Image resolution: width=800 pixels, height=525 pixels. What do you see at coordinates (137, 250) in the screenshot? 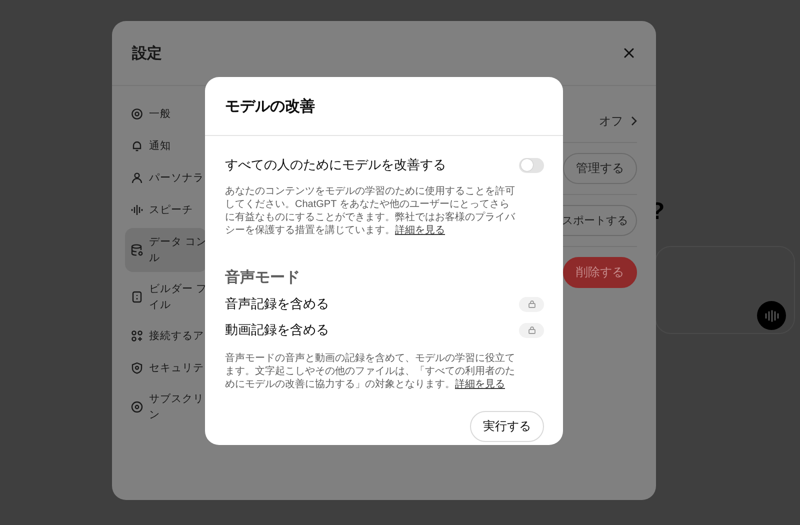
I see `database-icon` at bounding box center [137, 250].